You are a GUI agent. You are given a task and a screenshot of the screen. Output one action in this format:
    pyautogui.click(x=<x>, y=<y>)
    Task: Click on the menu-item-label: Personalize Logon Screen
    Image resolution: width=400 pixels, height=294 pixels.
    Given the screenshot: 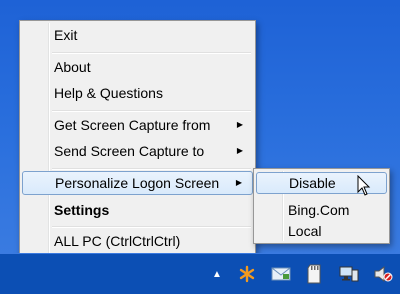 What is the action you would take?
    pyautogui.click(x=137, y=183)
    